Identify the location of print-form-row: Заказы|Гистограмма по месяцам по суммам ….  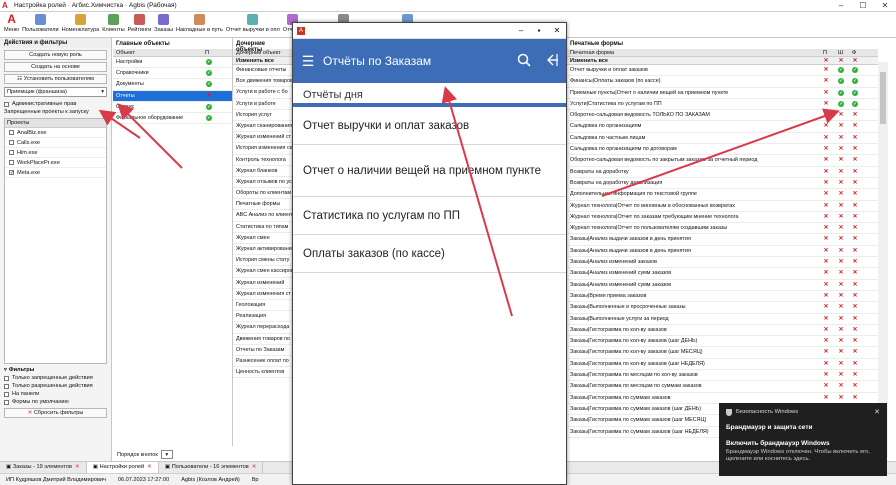
(722, 387).